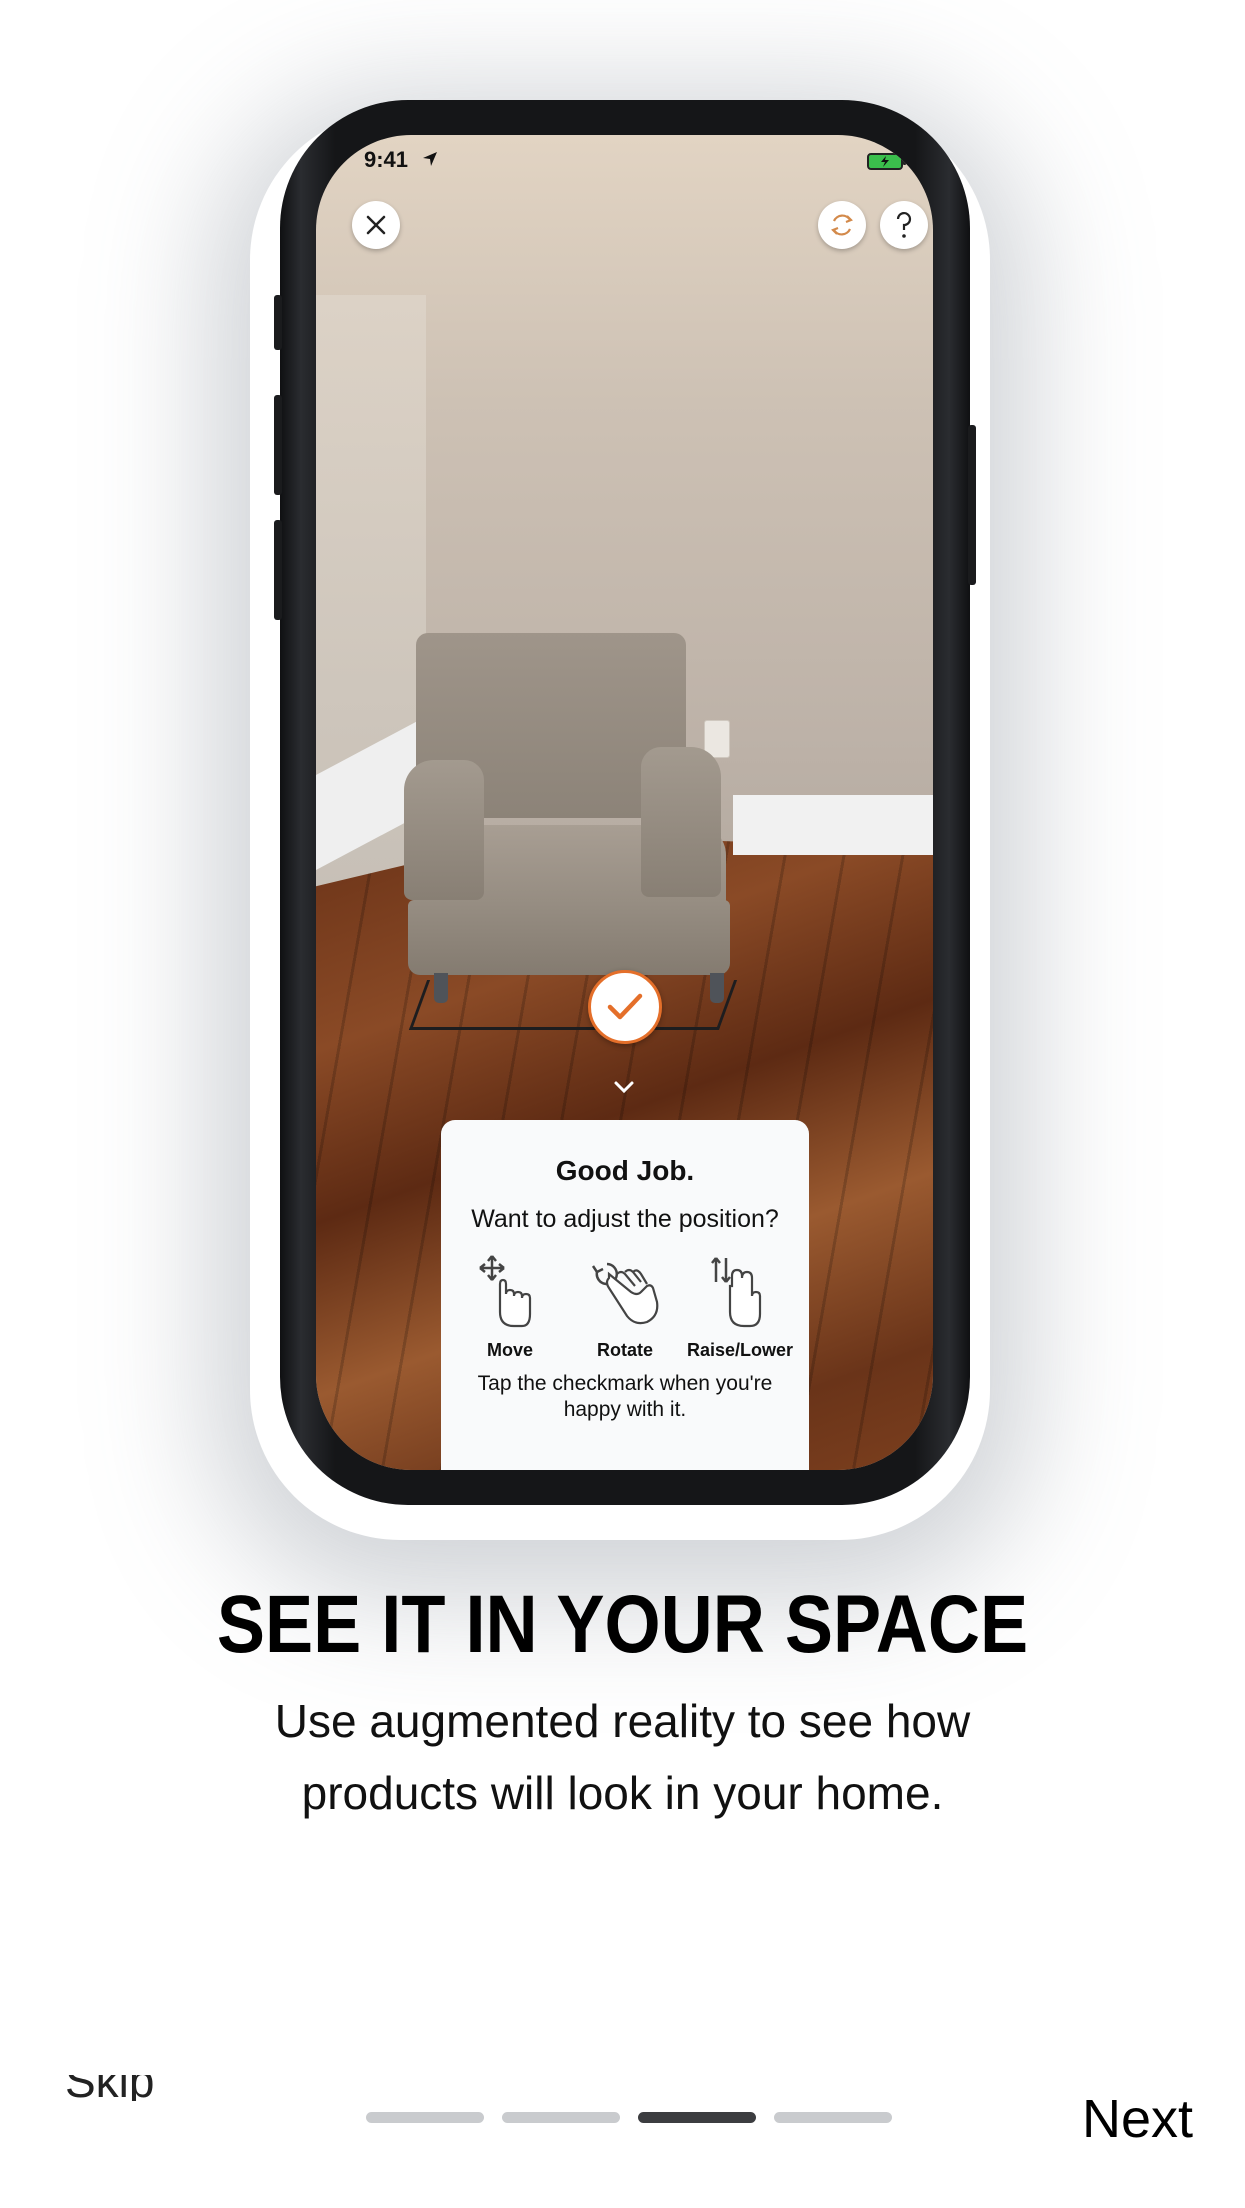  Describe the element at coordinates (386, 159) in the screenshot. I see `status-time: 9:41` at that location.